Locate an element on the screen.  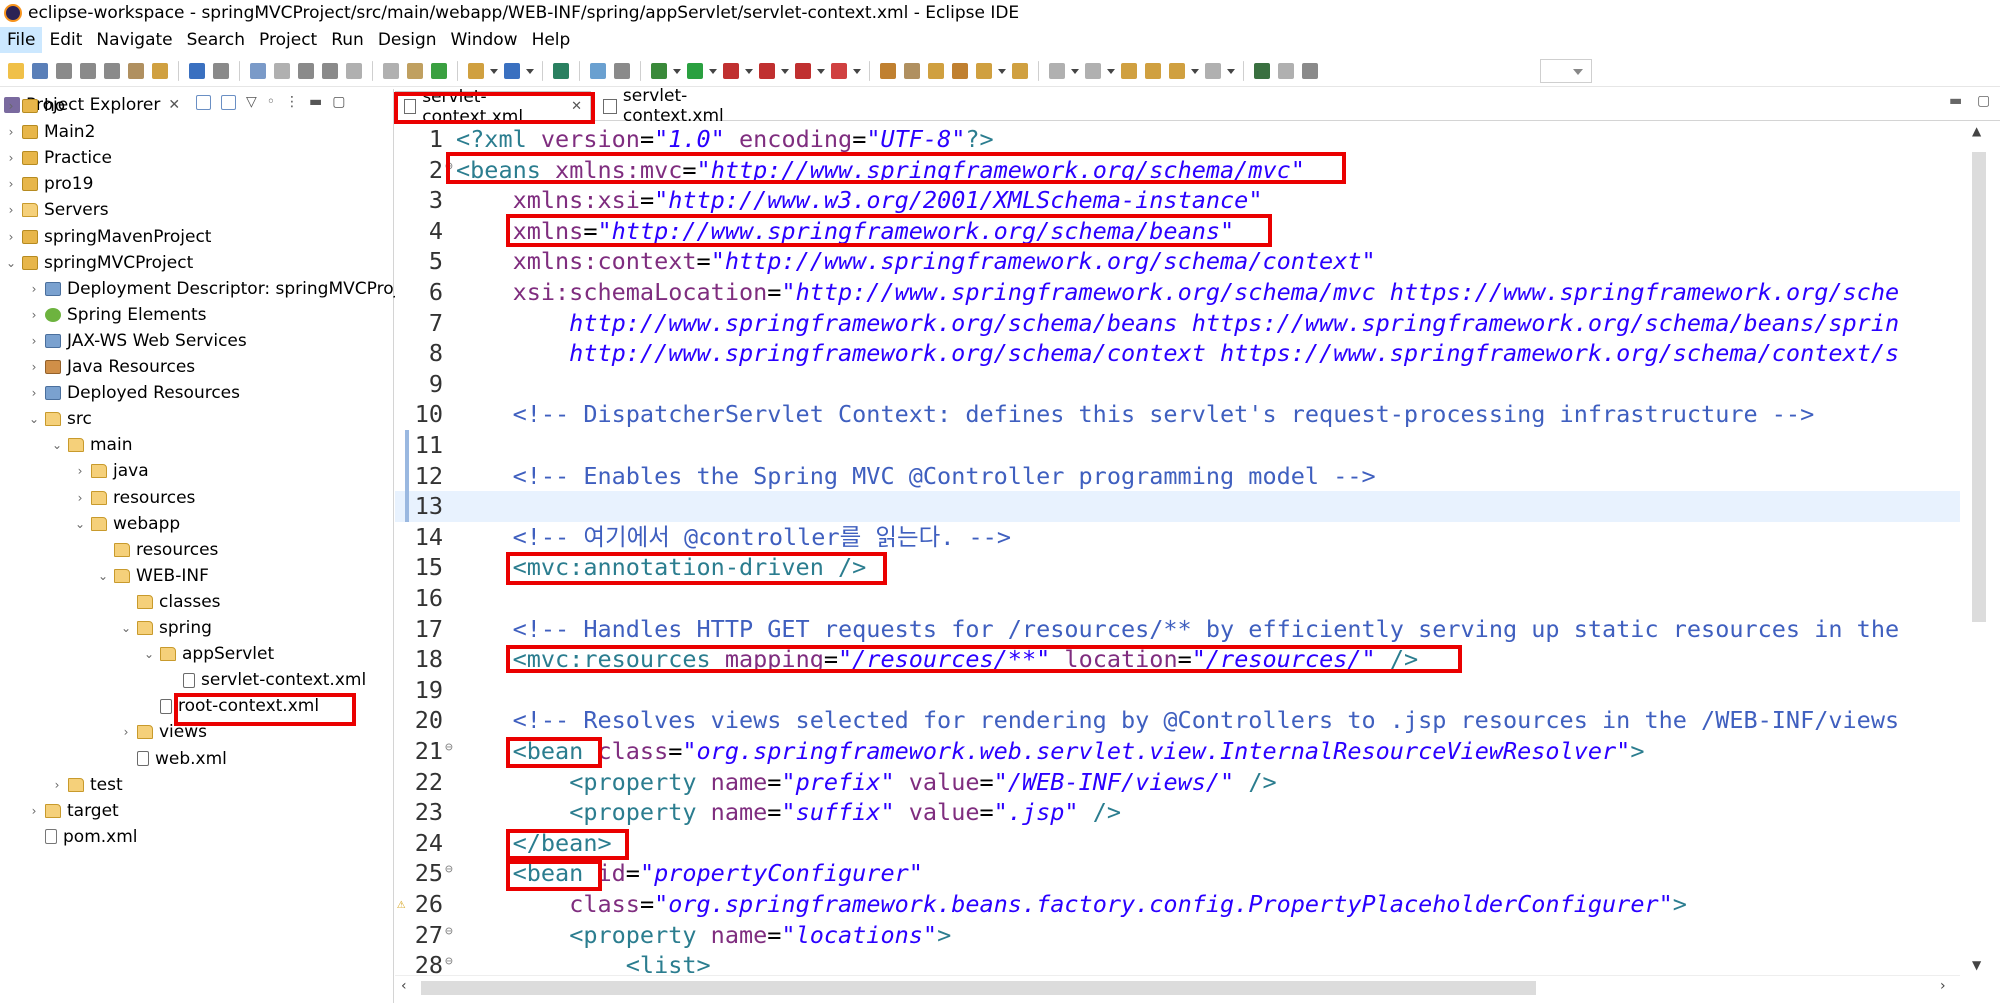
menu-window: Window is located at coordinates (484, 40).